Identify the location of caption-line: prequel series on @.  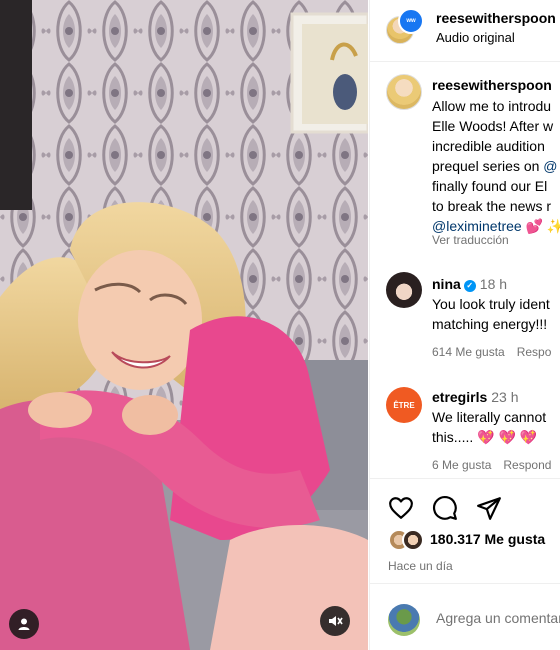
(495, 166).